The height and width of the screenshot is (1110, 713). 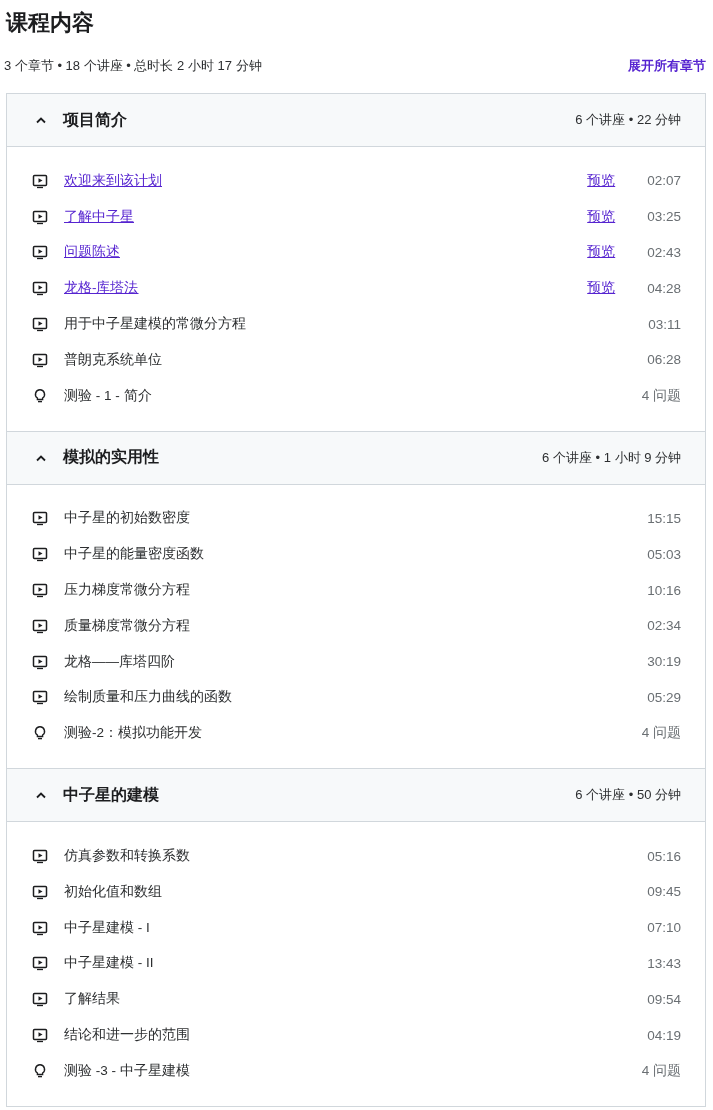 What do you see at coordinates (92, 252) in the screenshot?
I see `lecture-link: 问题陈述` at bounding box center [92, 252].